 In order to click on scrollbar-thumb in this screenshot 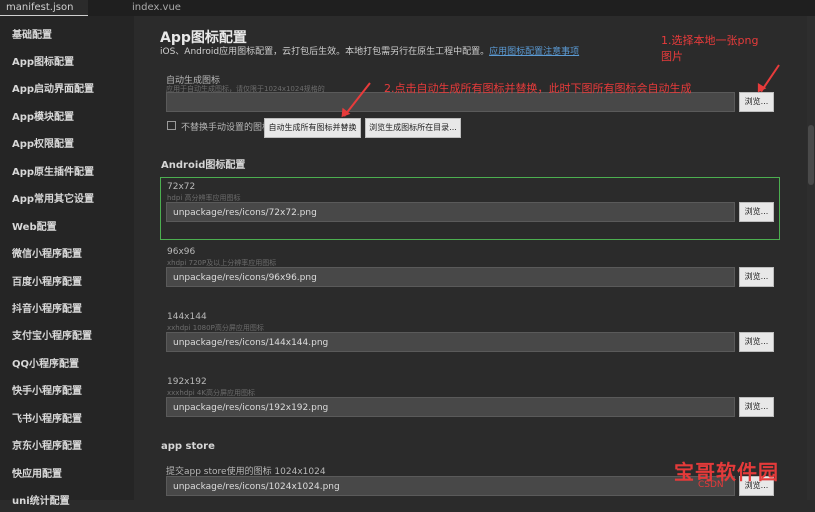, I will do `click(811, 155)`.